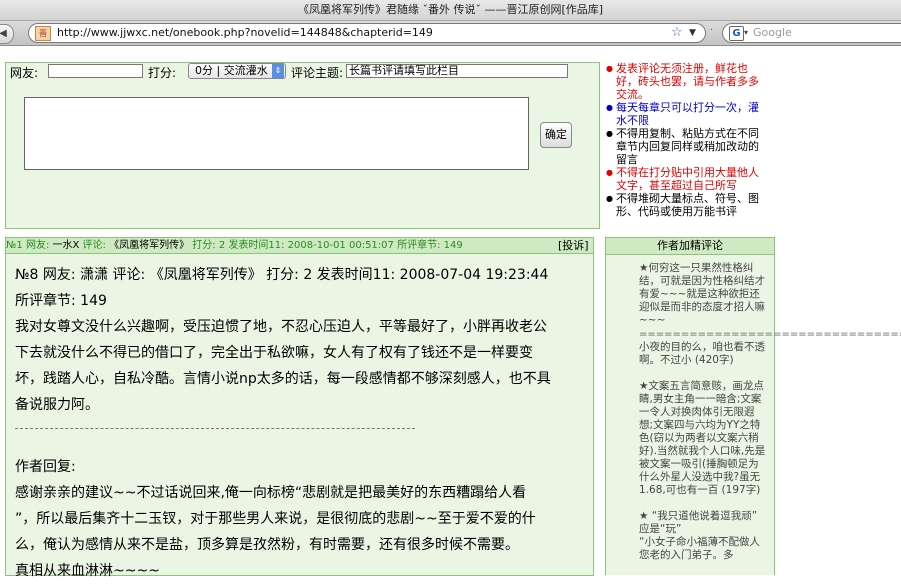  Describe the element at coordinates (317, 73) in the screenshot. I see `topic-label: 评论主题:` at that location.